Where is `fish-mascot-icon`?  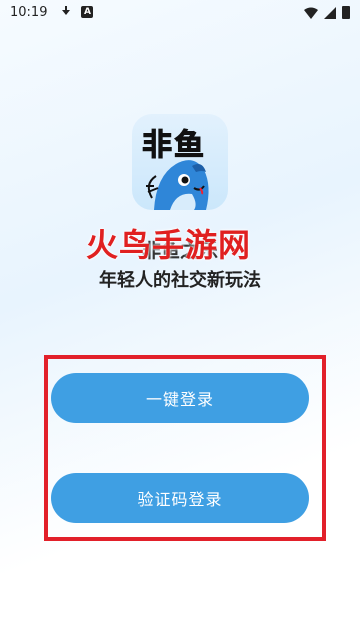
fish-mascot-icon is located at coordinates (177, 185).